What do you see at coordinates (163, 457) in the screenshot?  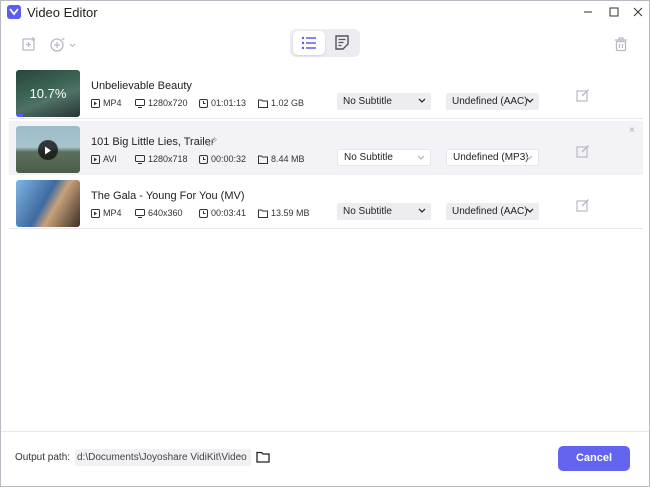 I see `output-path-field: d:\Documents\Joyoshare VidiKit\Video` at bounding box center [163, 457].